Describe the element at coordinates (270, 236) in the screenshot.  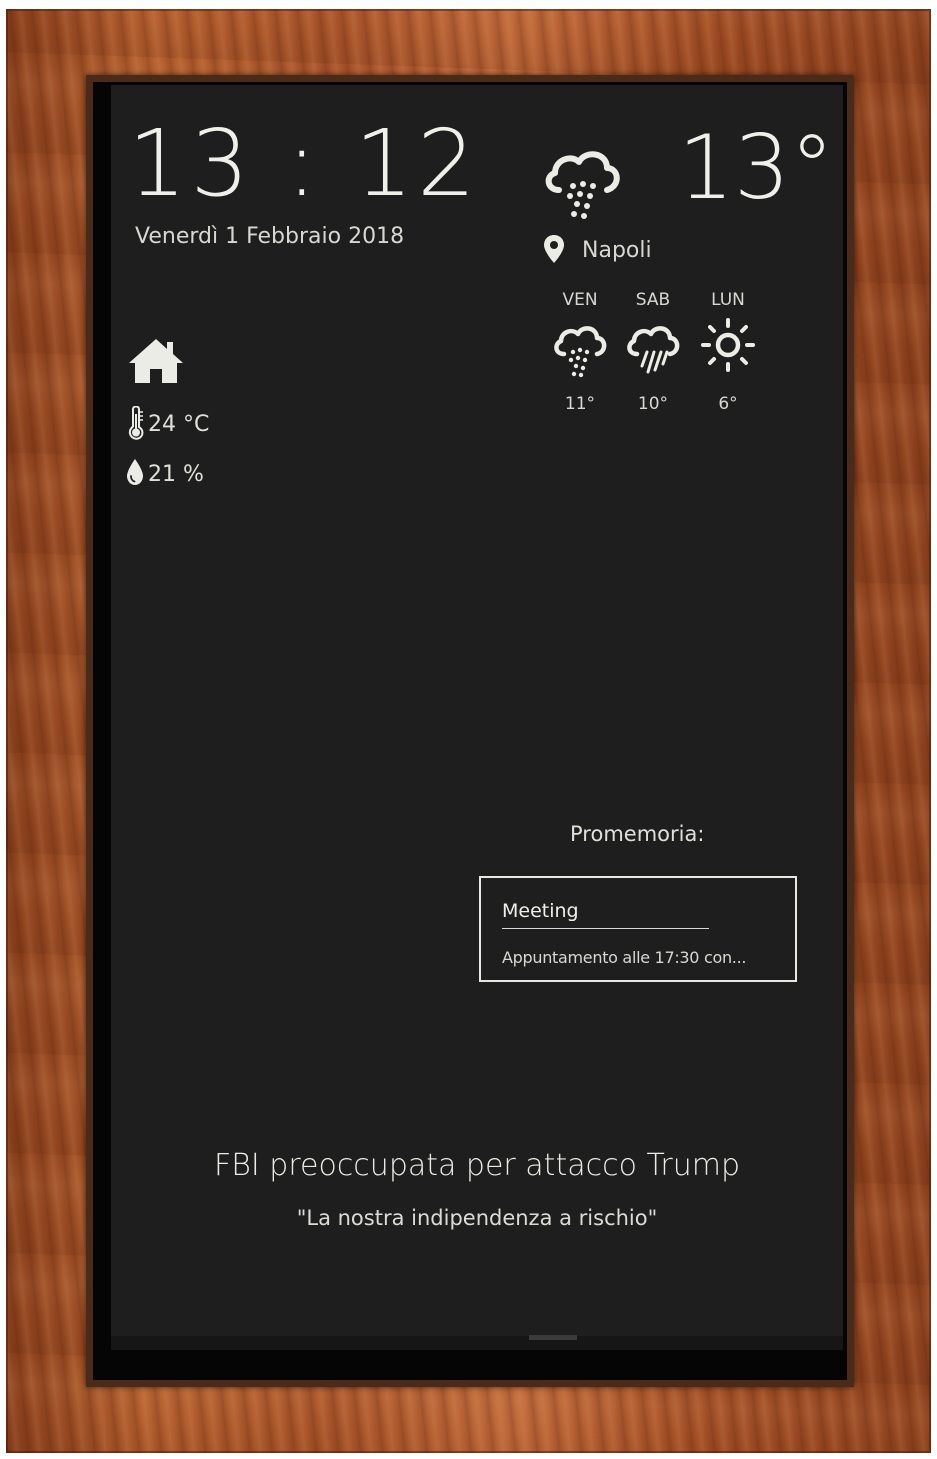
I see `clock-date: Venerdì 1 Febbraio 2018` at that location.